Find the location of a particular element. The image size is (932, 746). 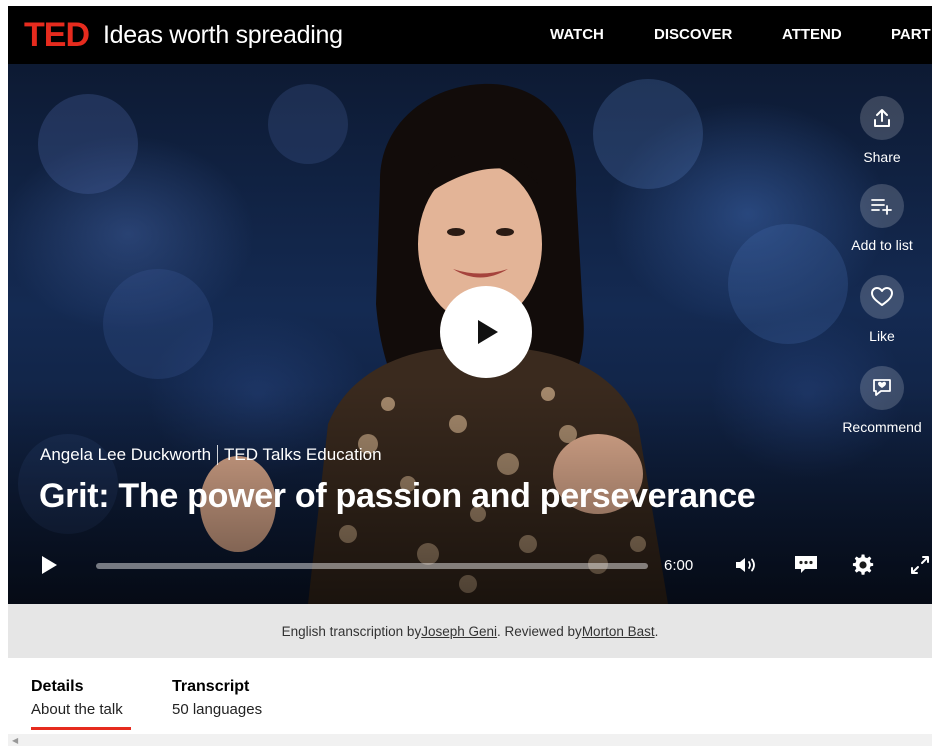

active-tab-indicator is located at coordinates (81, 728).